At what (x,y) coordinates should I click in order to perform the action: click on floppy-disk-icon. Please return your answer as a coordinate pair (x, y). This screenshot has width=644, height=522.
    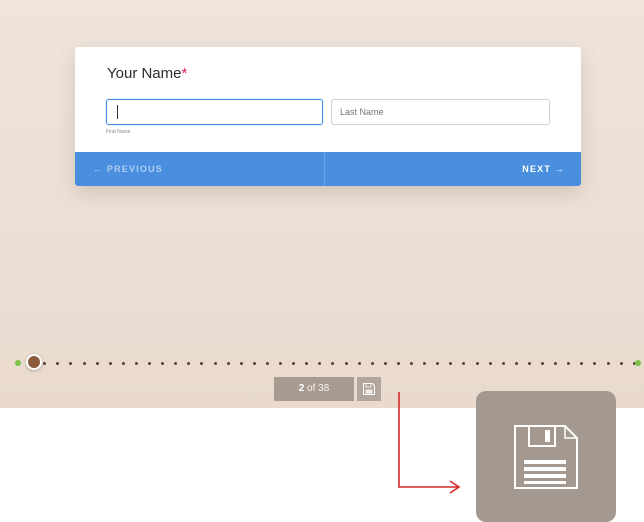
    Looking at the image, I should click on (546, 456).